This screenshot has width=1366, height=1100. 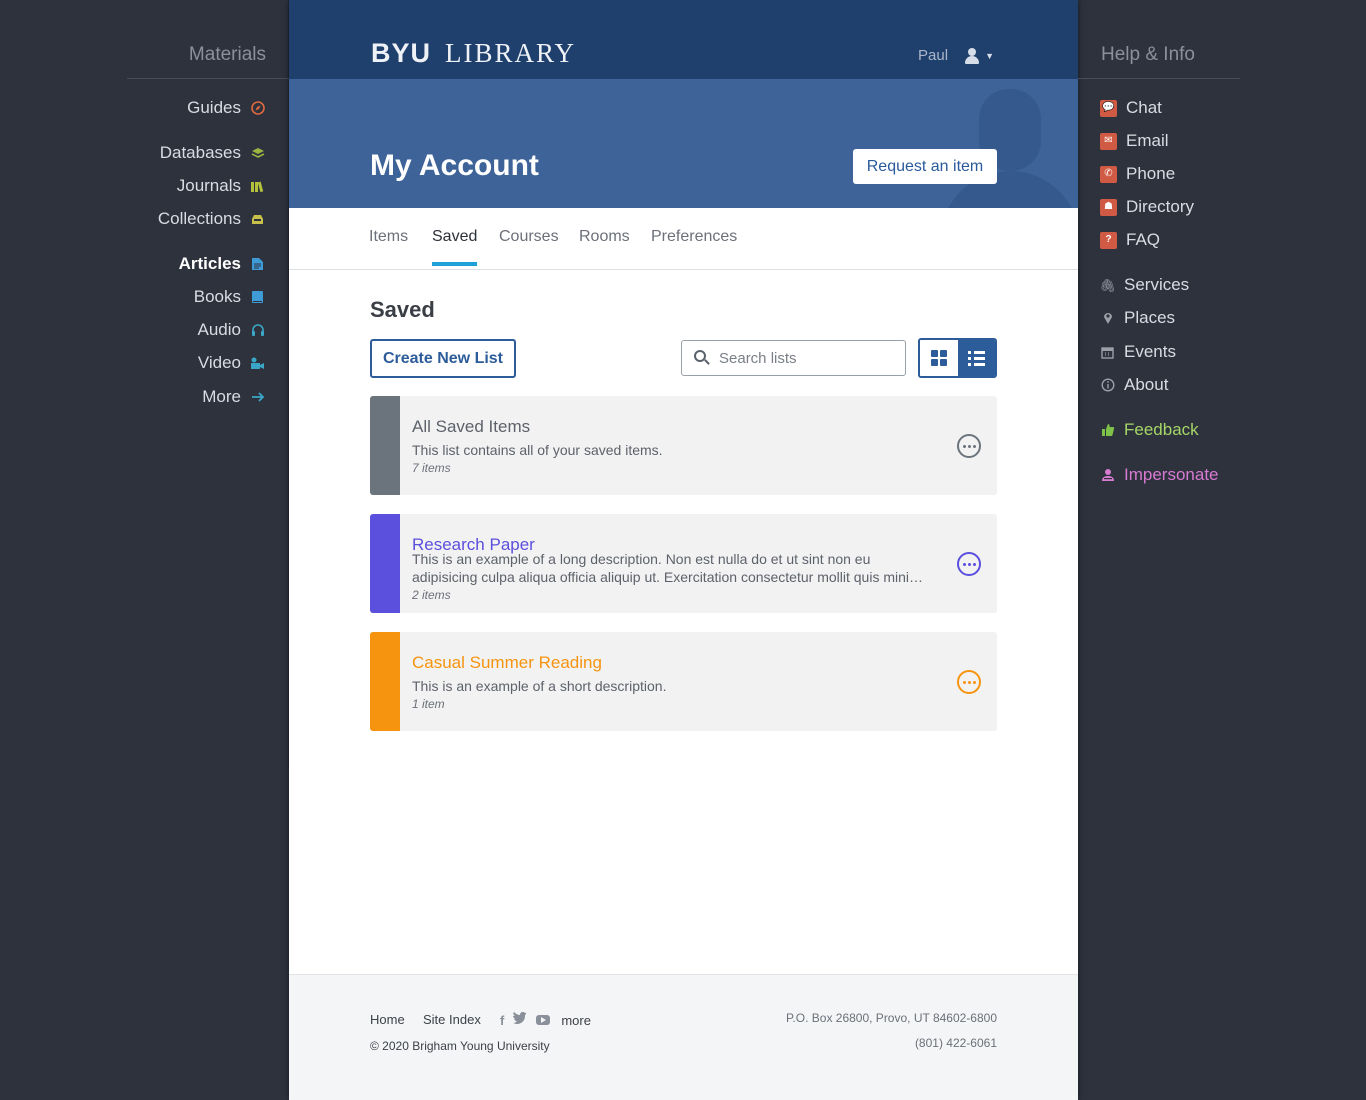 What do you see at coordinates (222, 264) in the screenshot?
I see `sidebar-item-articles: Articles` at bounding box center [222, 264].